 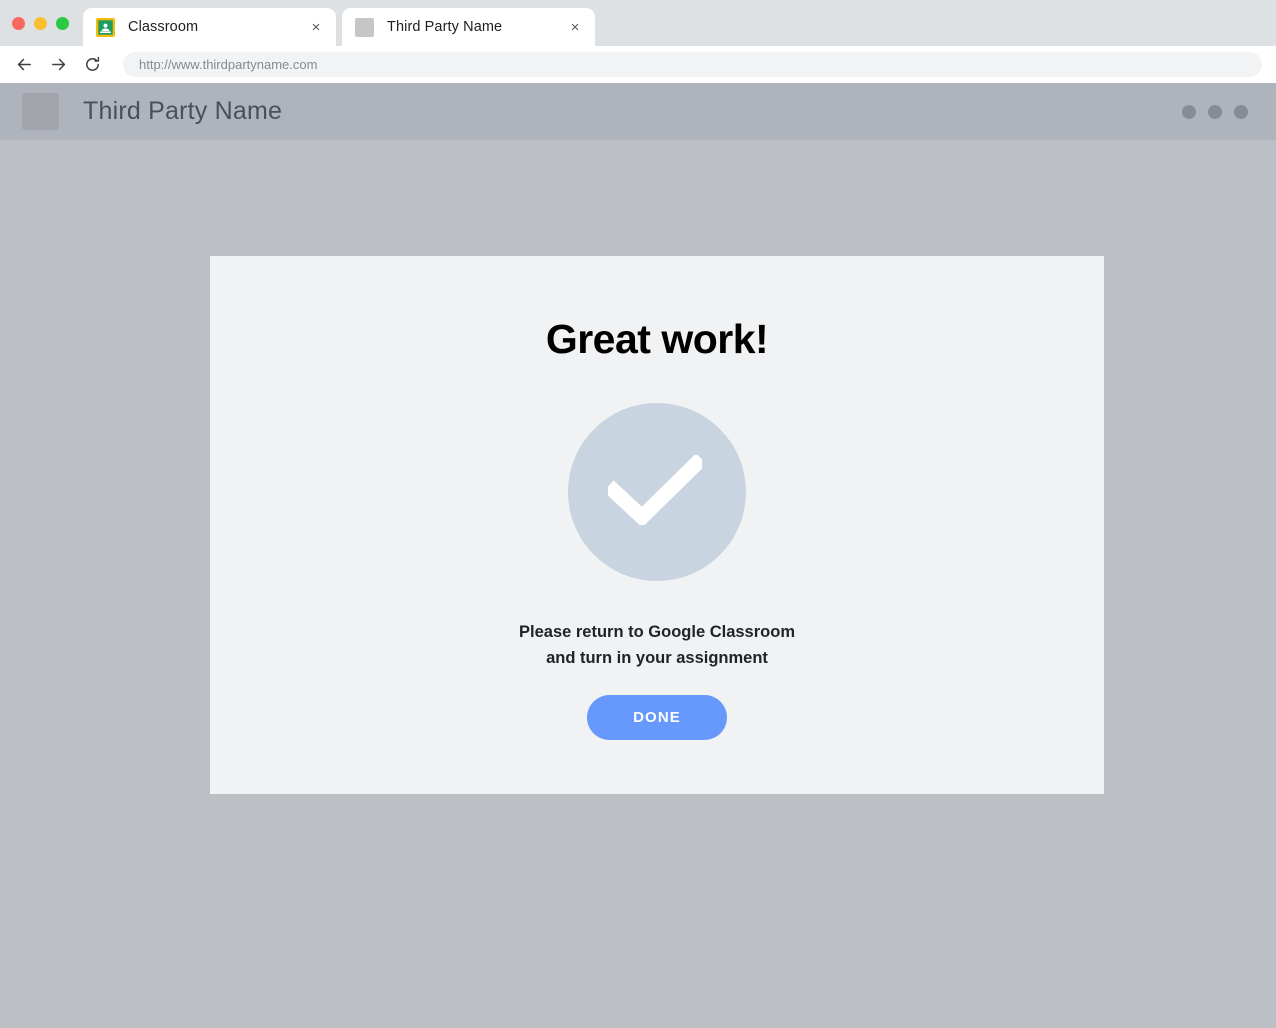 I want to click on site-header: Third Party Name, so click(x=638, y=111).